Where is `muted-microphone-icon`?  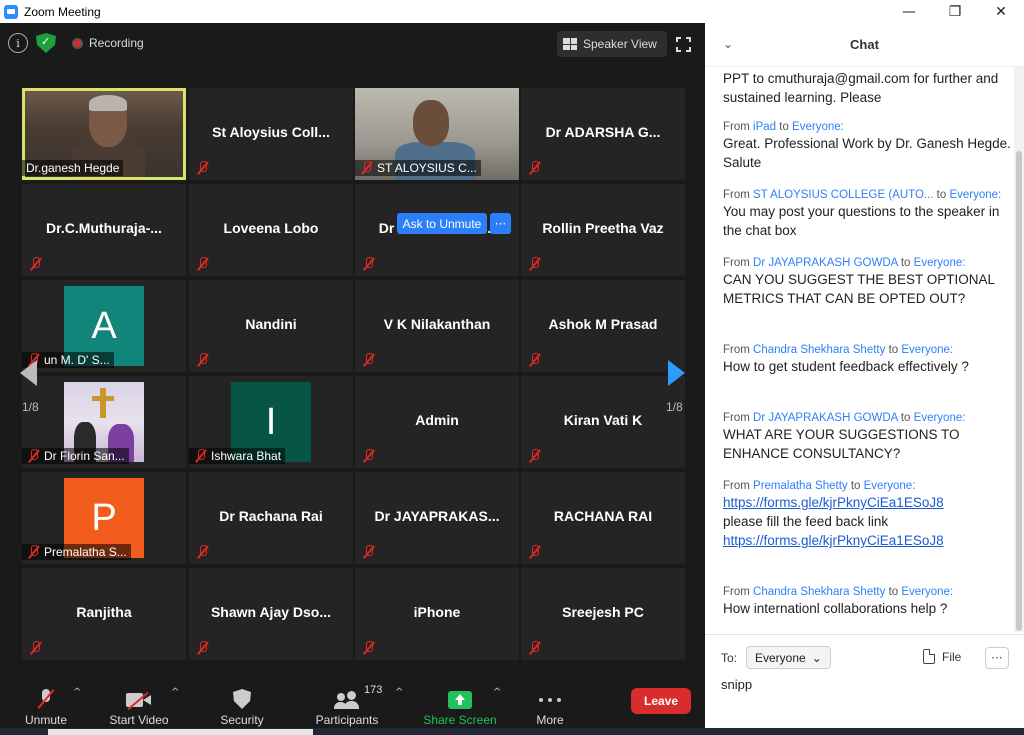 muted-microphone-icon is located at coordinates (46, 699).